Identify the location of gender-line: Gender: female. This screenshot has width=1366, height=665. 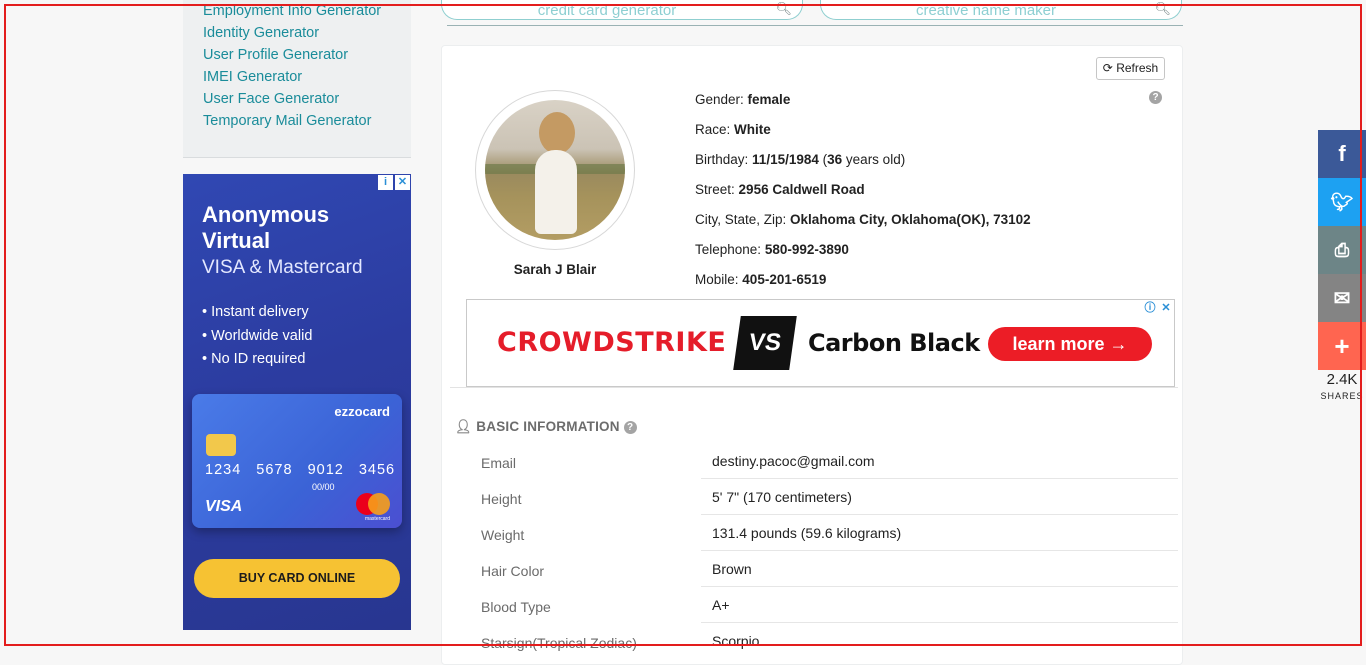
(743, 99).